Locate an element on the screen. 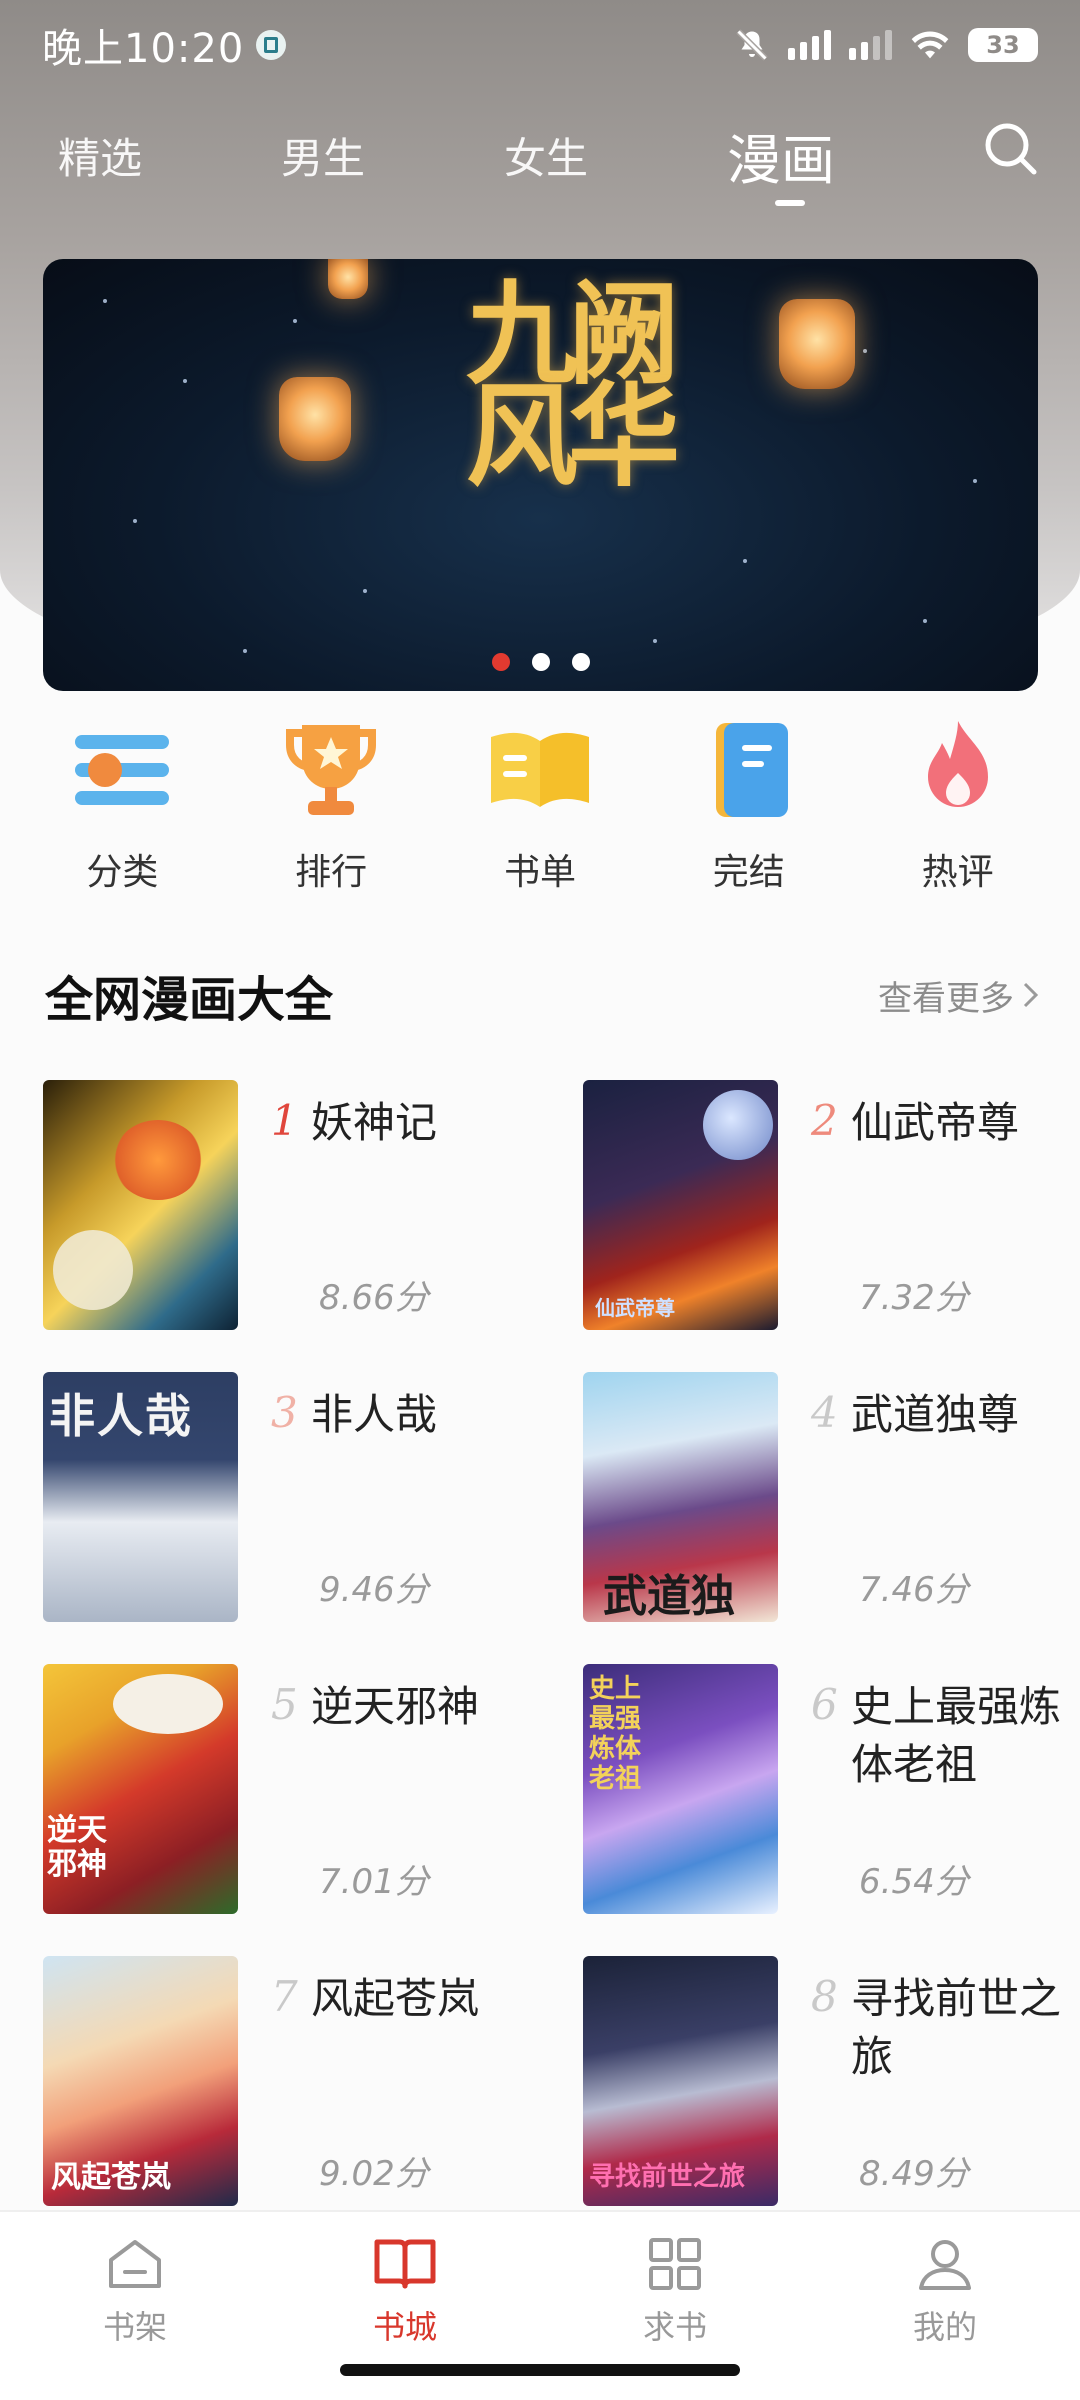  comic-card: 非人哉 3 非人哉 9.46分 is located at coordinates (283, 1497).